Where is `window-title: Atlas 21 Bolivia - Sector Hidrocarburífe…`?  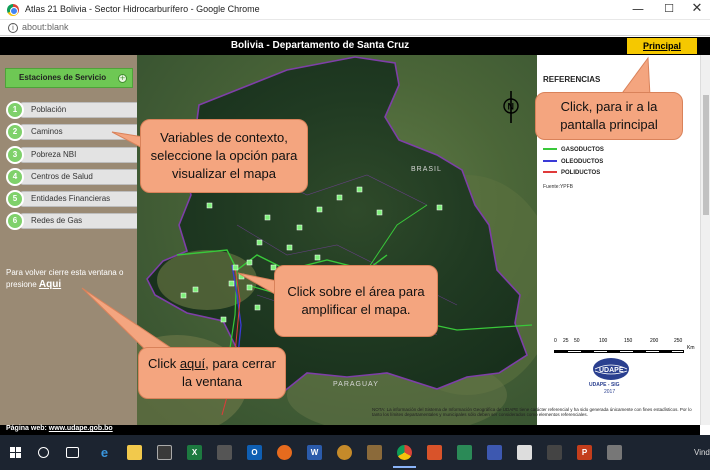
window-title: Atlas 21 Bolivia - Sector Hidrocarburífe… is located at coordinates (142, 9).